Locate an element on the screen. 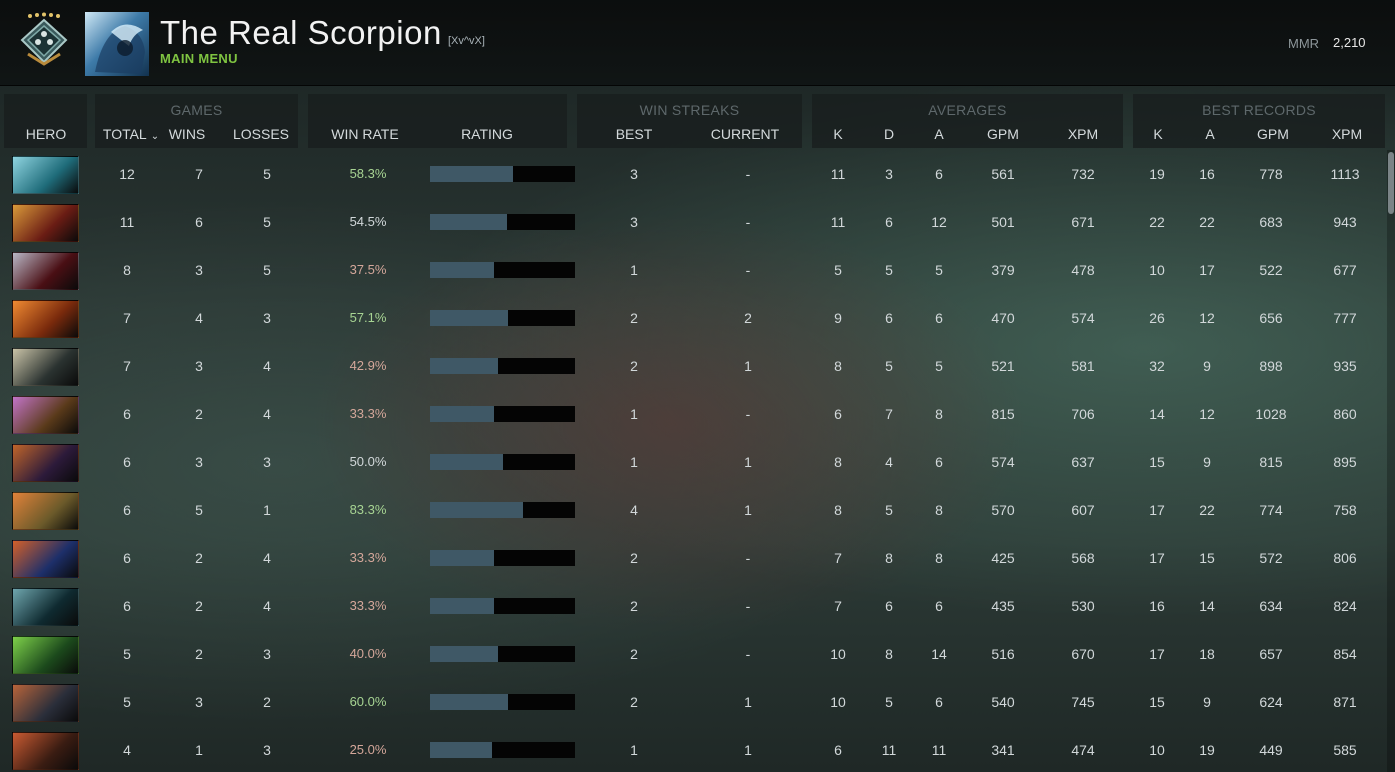 Image resolution: width=1395 pixels, height=772 pixels. table-row: 8 3 5 37.5% 1 - 5 5 5 379 478 10 17 522 677 is located at coordinates (692, 272).